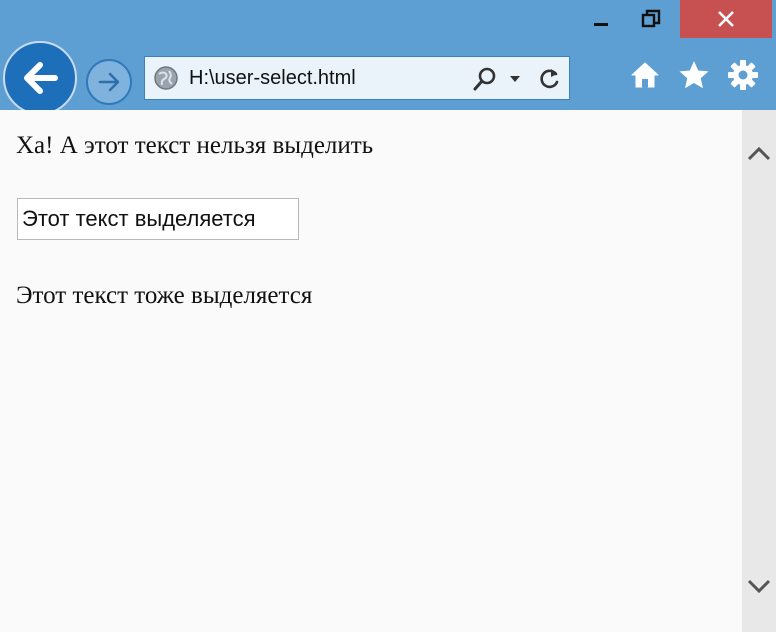 The height and width of the screenshot is (632, 776). I want to click on gear-icon, so click(743, 75).